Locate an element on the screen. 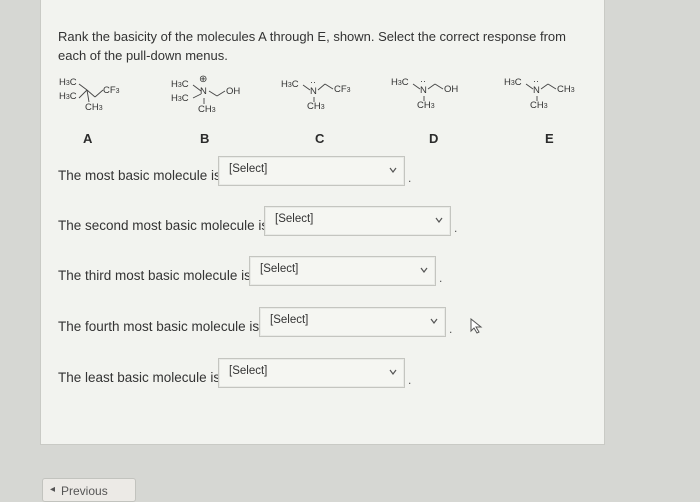 Image resolution: width=700 pixels, height=502 pixels. rank-3-period: . is located at coordinates (441, 278).